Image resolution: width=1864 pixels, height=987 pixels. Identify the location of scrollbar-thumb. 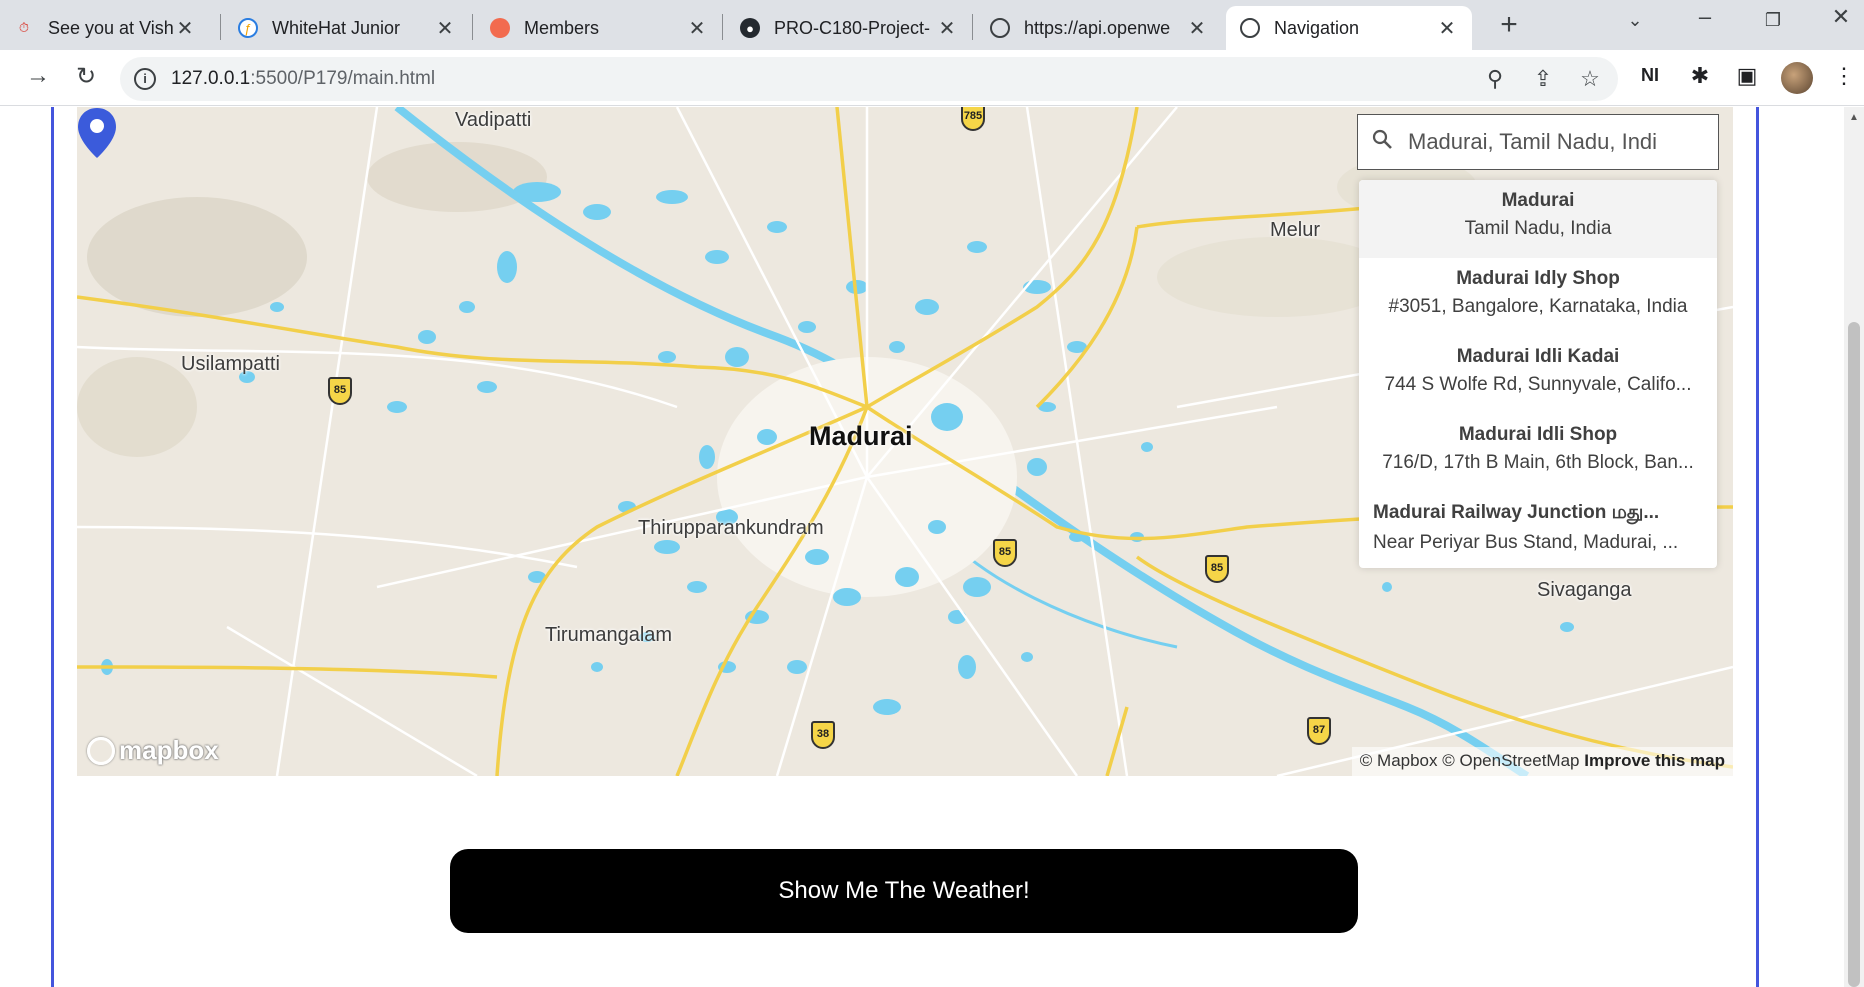
(1854, 654).